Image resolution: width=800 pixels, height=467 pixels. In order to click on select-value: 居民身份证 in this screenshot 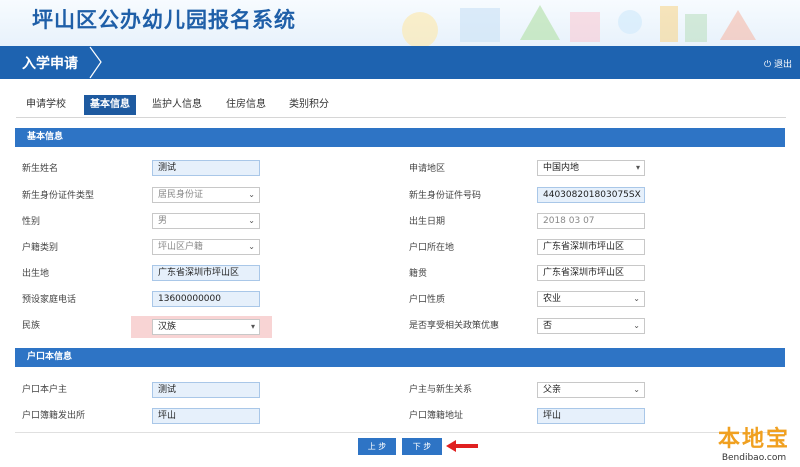, I will do `click(181, 195)`.